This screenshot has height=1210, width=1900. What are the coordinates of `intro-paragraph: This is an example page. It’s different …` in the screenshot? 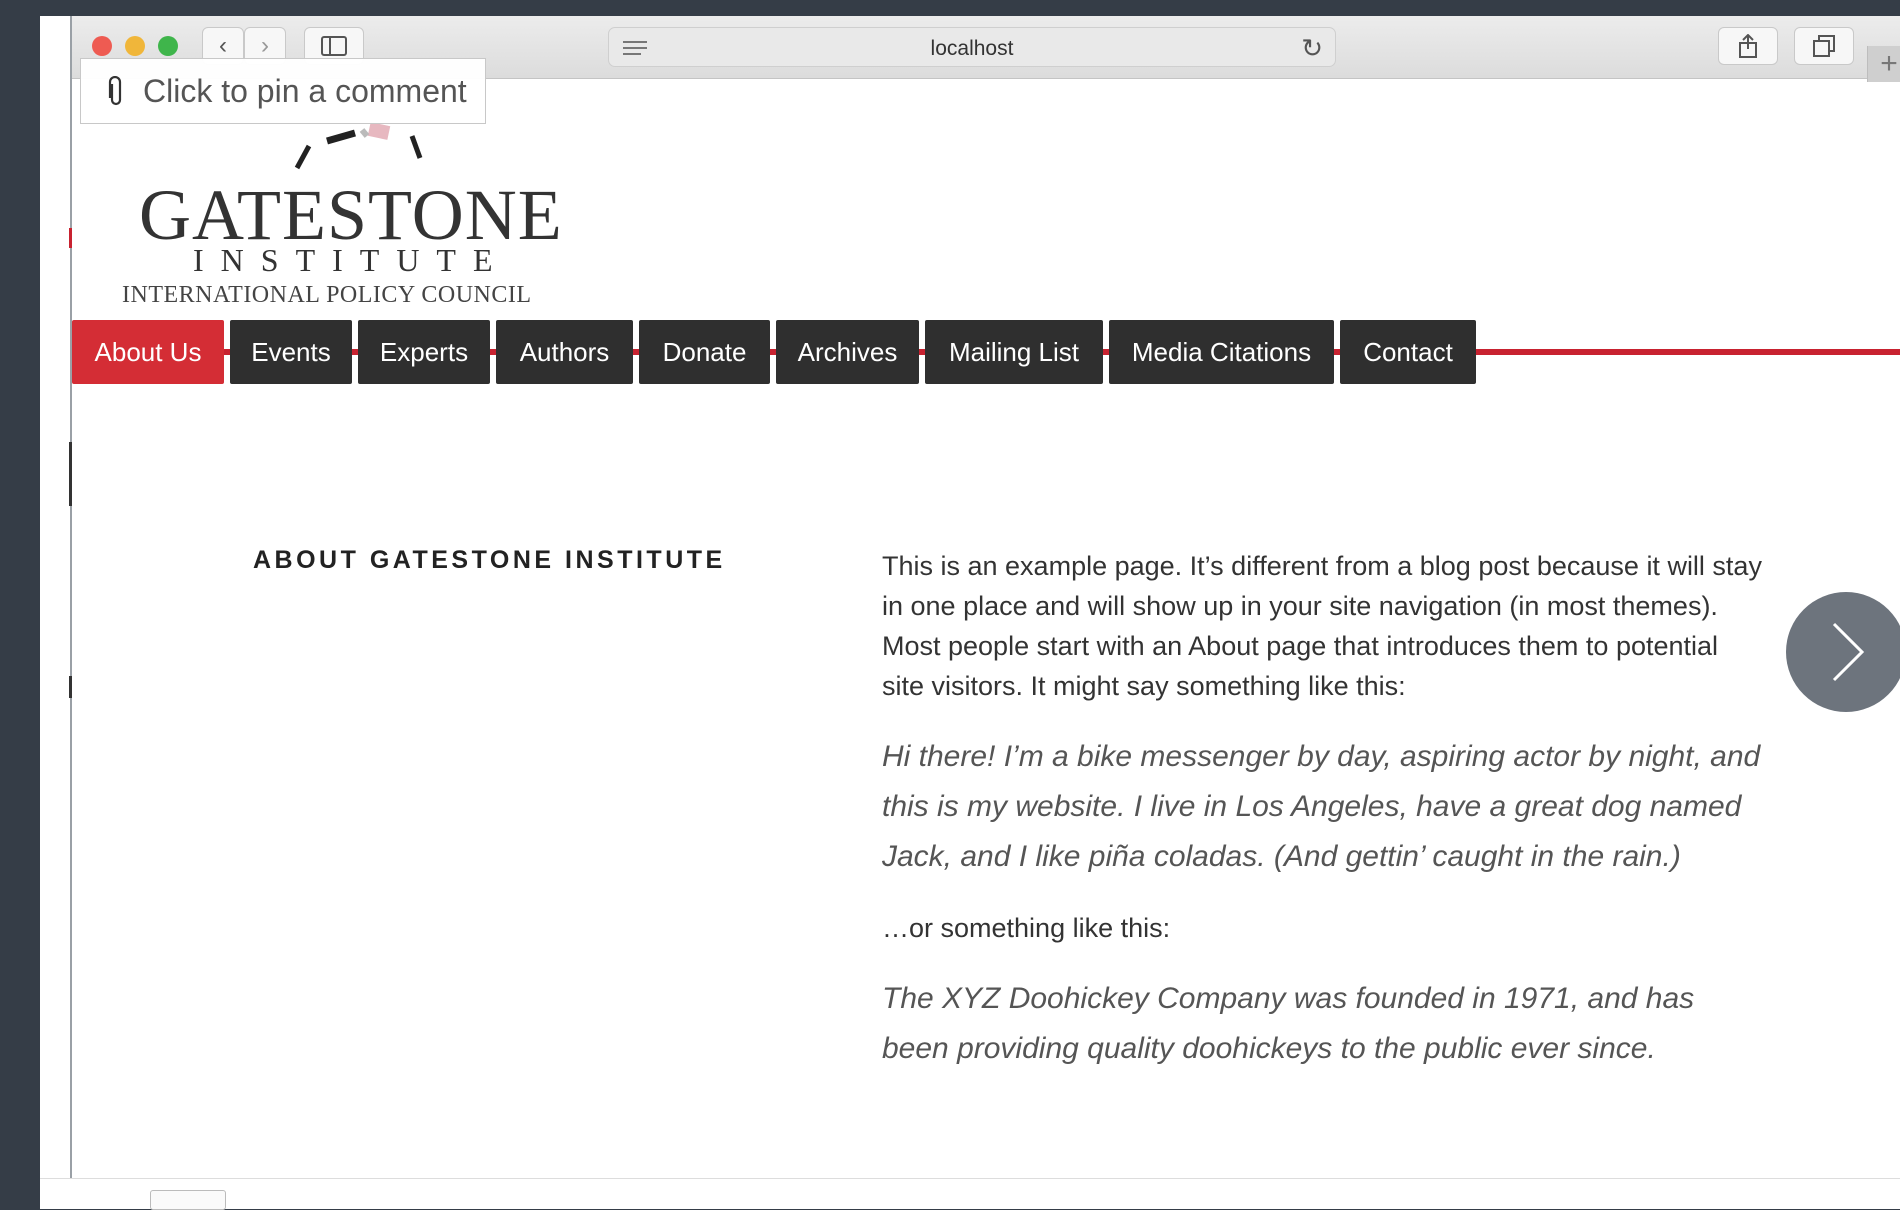 It's located at (1322, 626).